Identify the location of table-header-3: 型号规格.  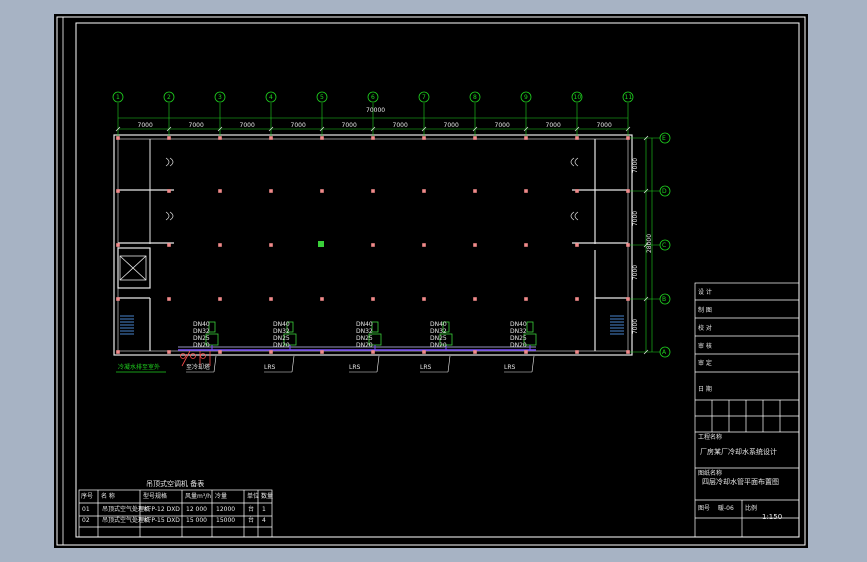
(155, 496).